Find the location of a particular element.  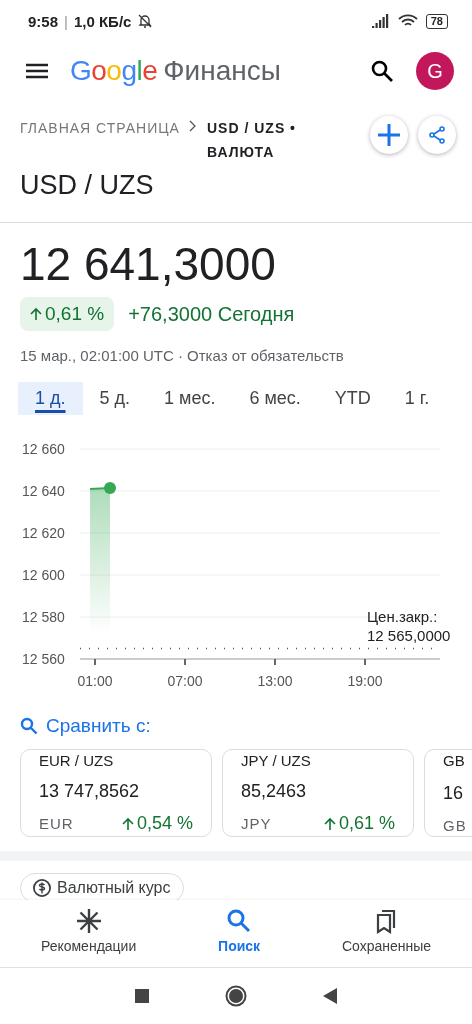

dollar-coin-icon is located at coordinates (42, 888).